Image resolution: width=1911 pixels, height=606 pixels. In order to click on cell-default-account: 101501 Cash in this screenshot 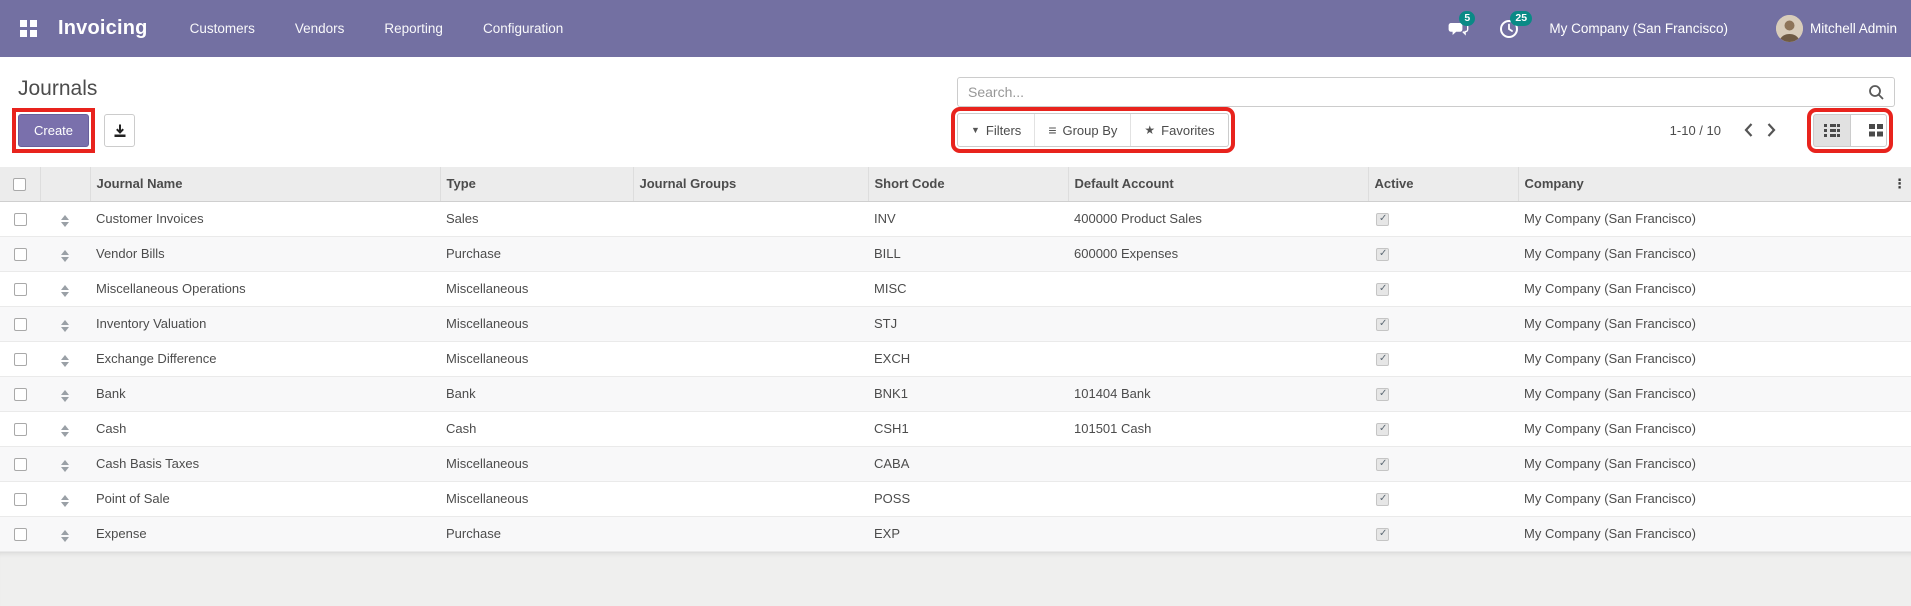, I will do `click(1218, 429)`.